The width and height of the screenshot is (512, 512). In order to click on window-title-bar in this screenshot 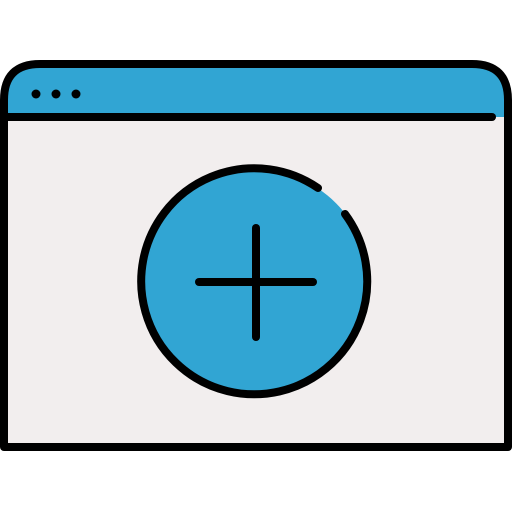, I will do `click(256, 90)`.